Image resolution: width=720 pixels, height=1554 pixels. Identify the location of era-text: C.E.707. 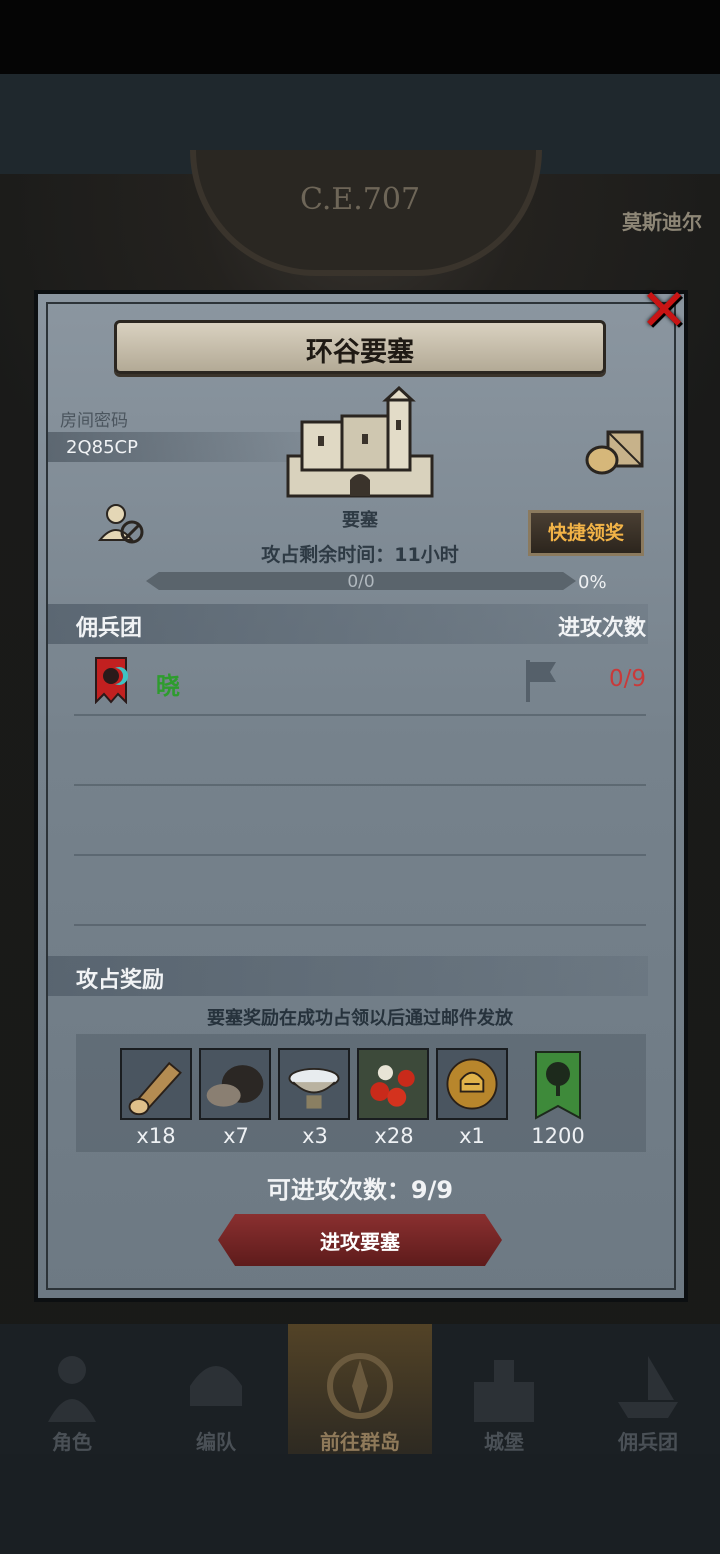
(360, 199).